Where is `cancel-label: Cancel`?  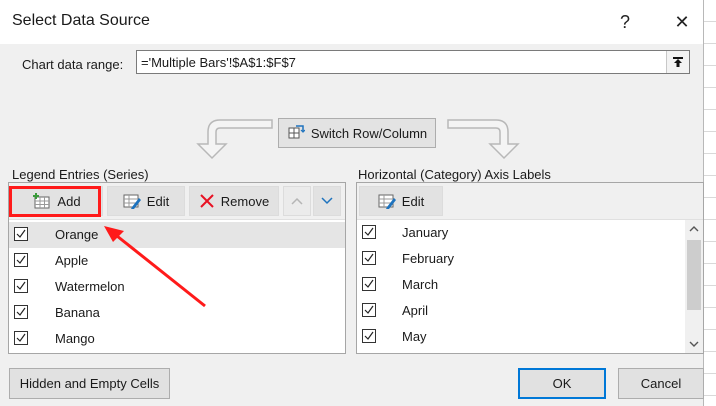
cancel-label: Cancel is located at coordinates (661, 383).